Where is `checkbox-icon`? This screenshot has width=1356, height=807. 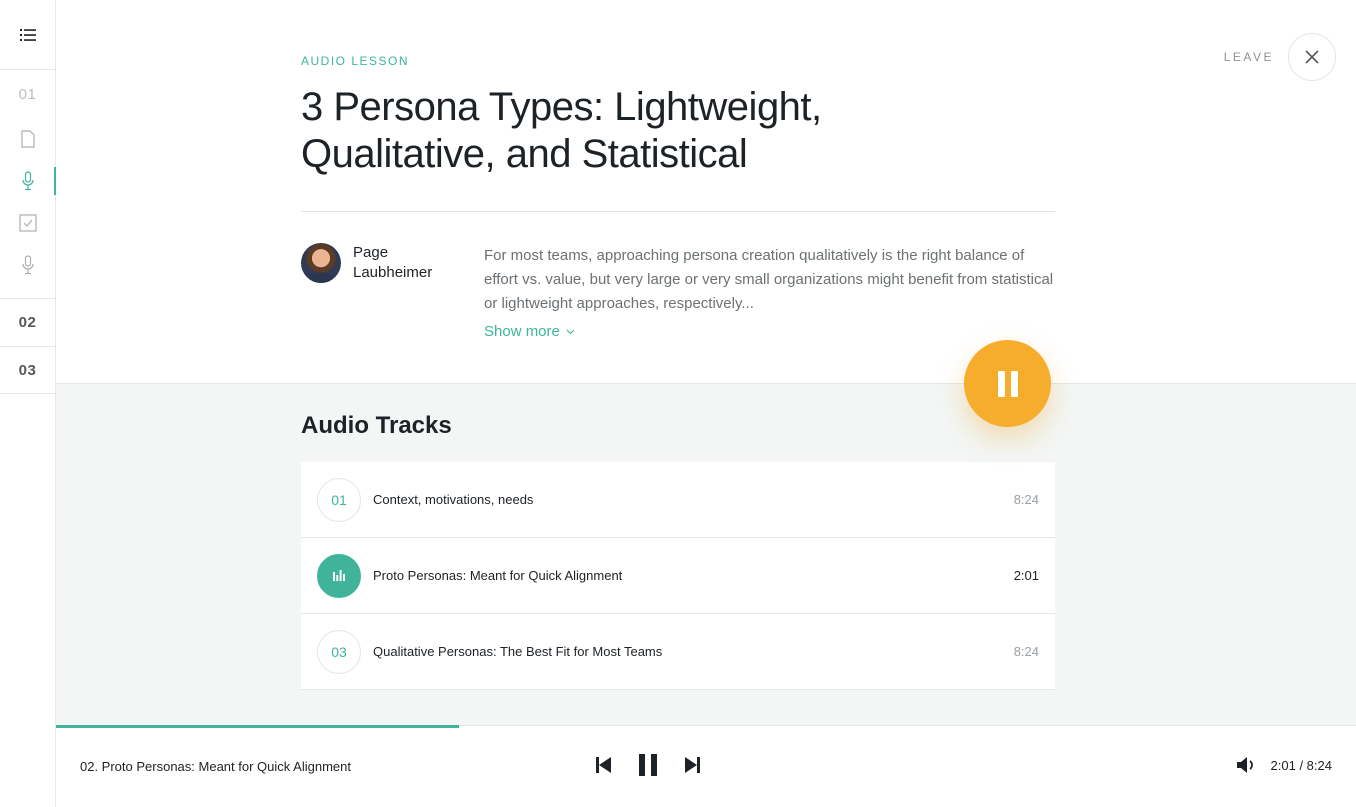
checkbox-icon is located at coordinates (27, 223).